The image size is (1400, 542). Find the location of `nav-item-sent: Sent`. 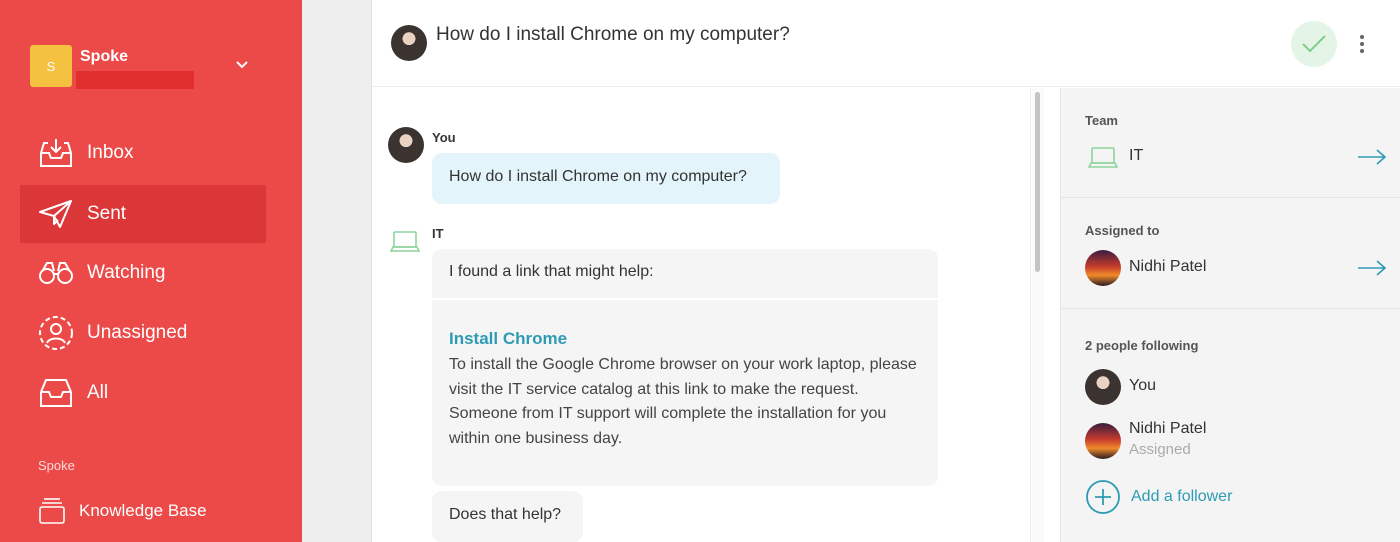

nav-item-sent: Sent is located at coordinates (143, 214).